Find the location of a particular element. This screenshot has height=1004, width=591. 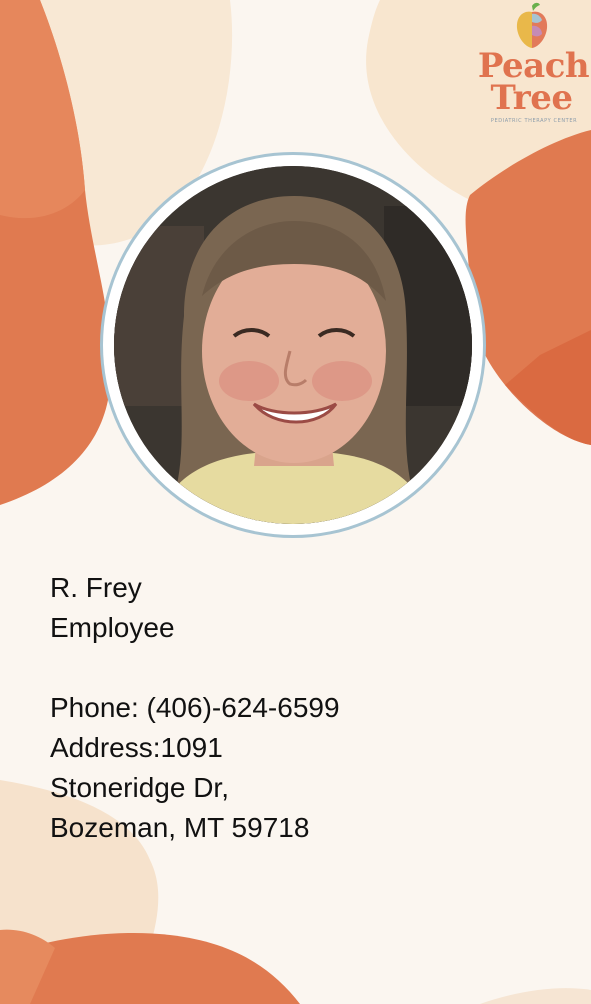

employee-address-line-2: Stoneridge Dr, is located at coordinates (139, 787).